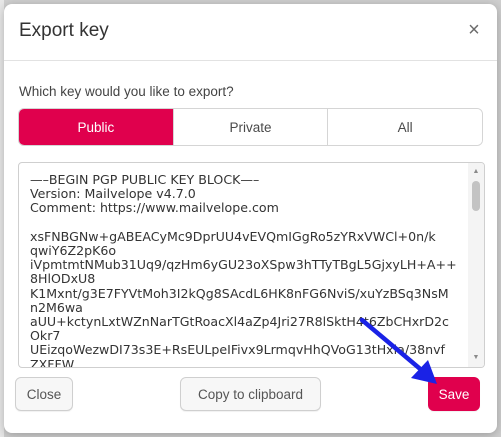 The width and height of the screenshot is (501, 437). Describe the element at coordinates (454, 394) in the screenshot. I see `save-button: Save` at that location.